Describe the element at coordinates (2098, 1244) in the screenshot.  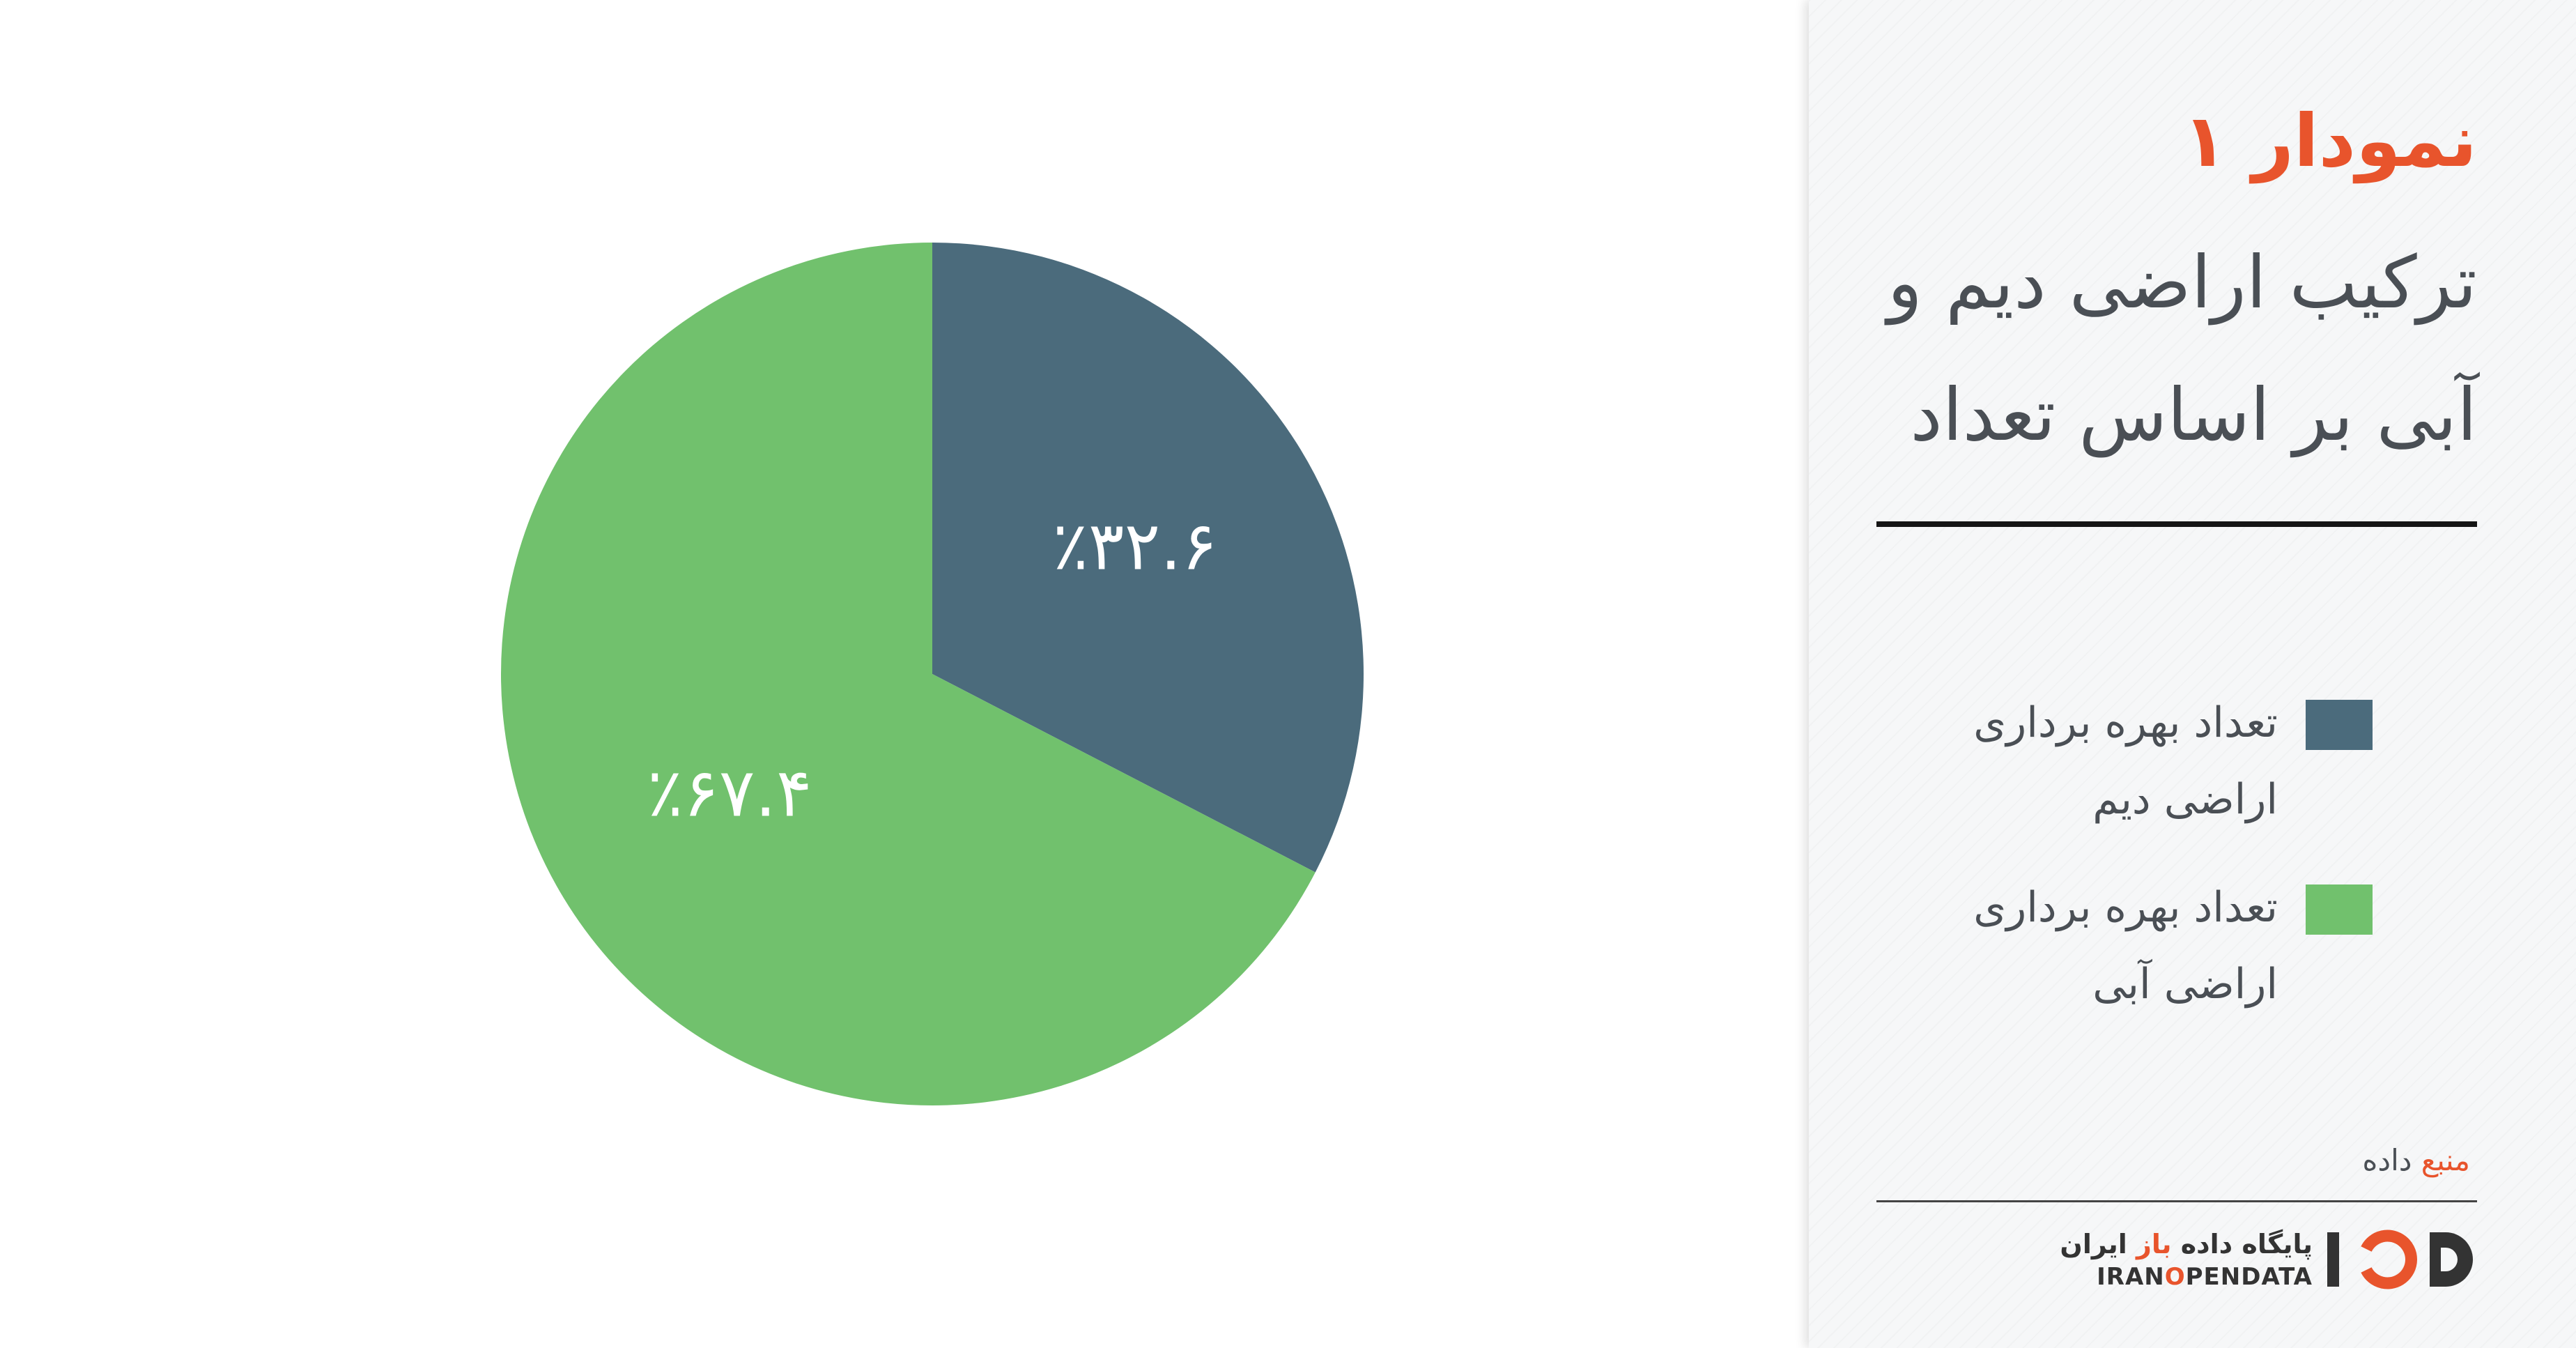
I see `logo-fa-part-2: ایران` at that location.